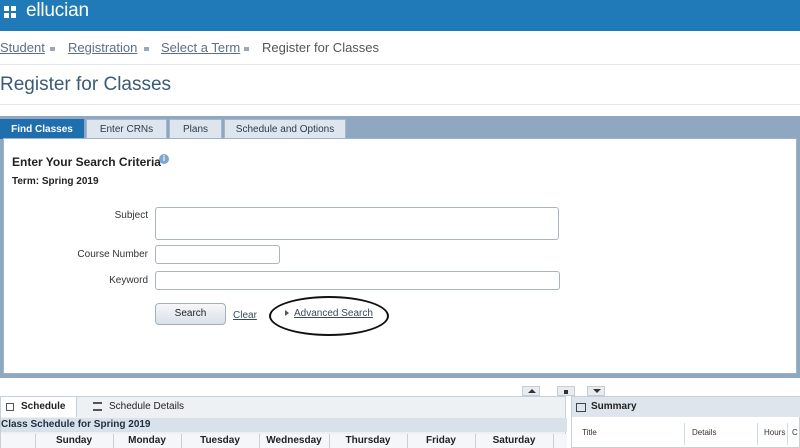  Describe the element at coordinates (357, 223) in the screenshot. I see `subject-input` at that location.